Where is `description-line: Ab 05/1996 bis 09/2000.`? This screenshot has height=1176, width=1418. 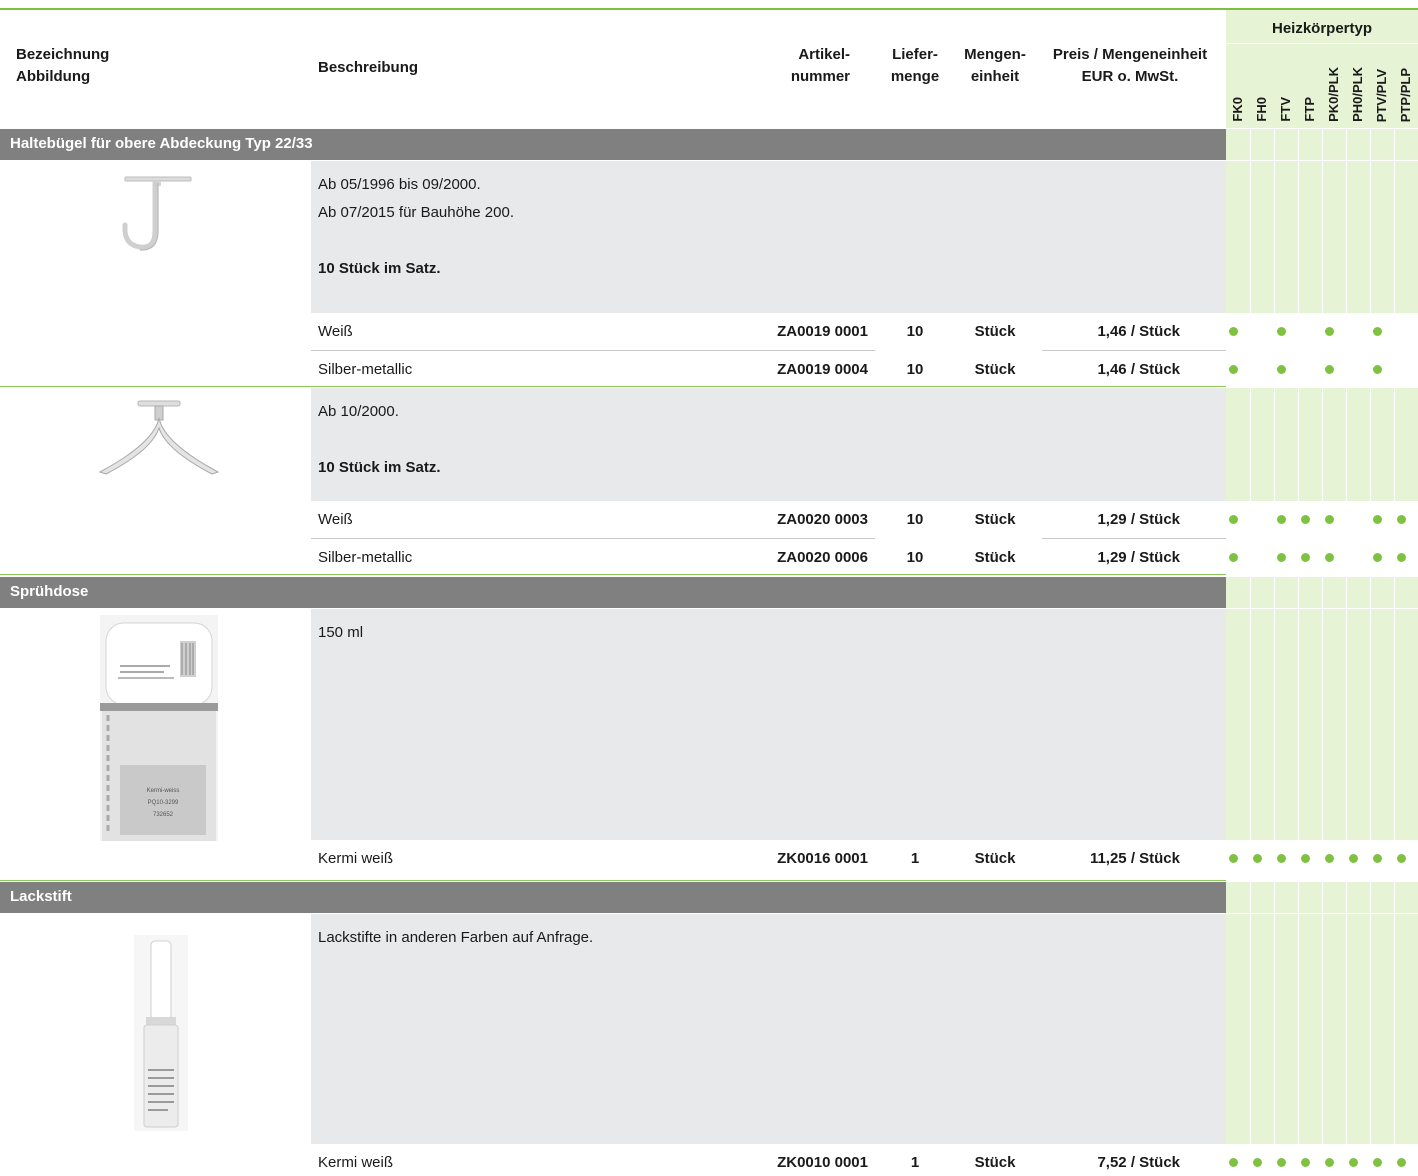 description-line: Ab 05/1996 bis 09/2000. is located at coordinates (399, 184).